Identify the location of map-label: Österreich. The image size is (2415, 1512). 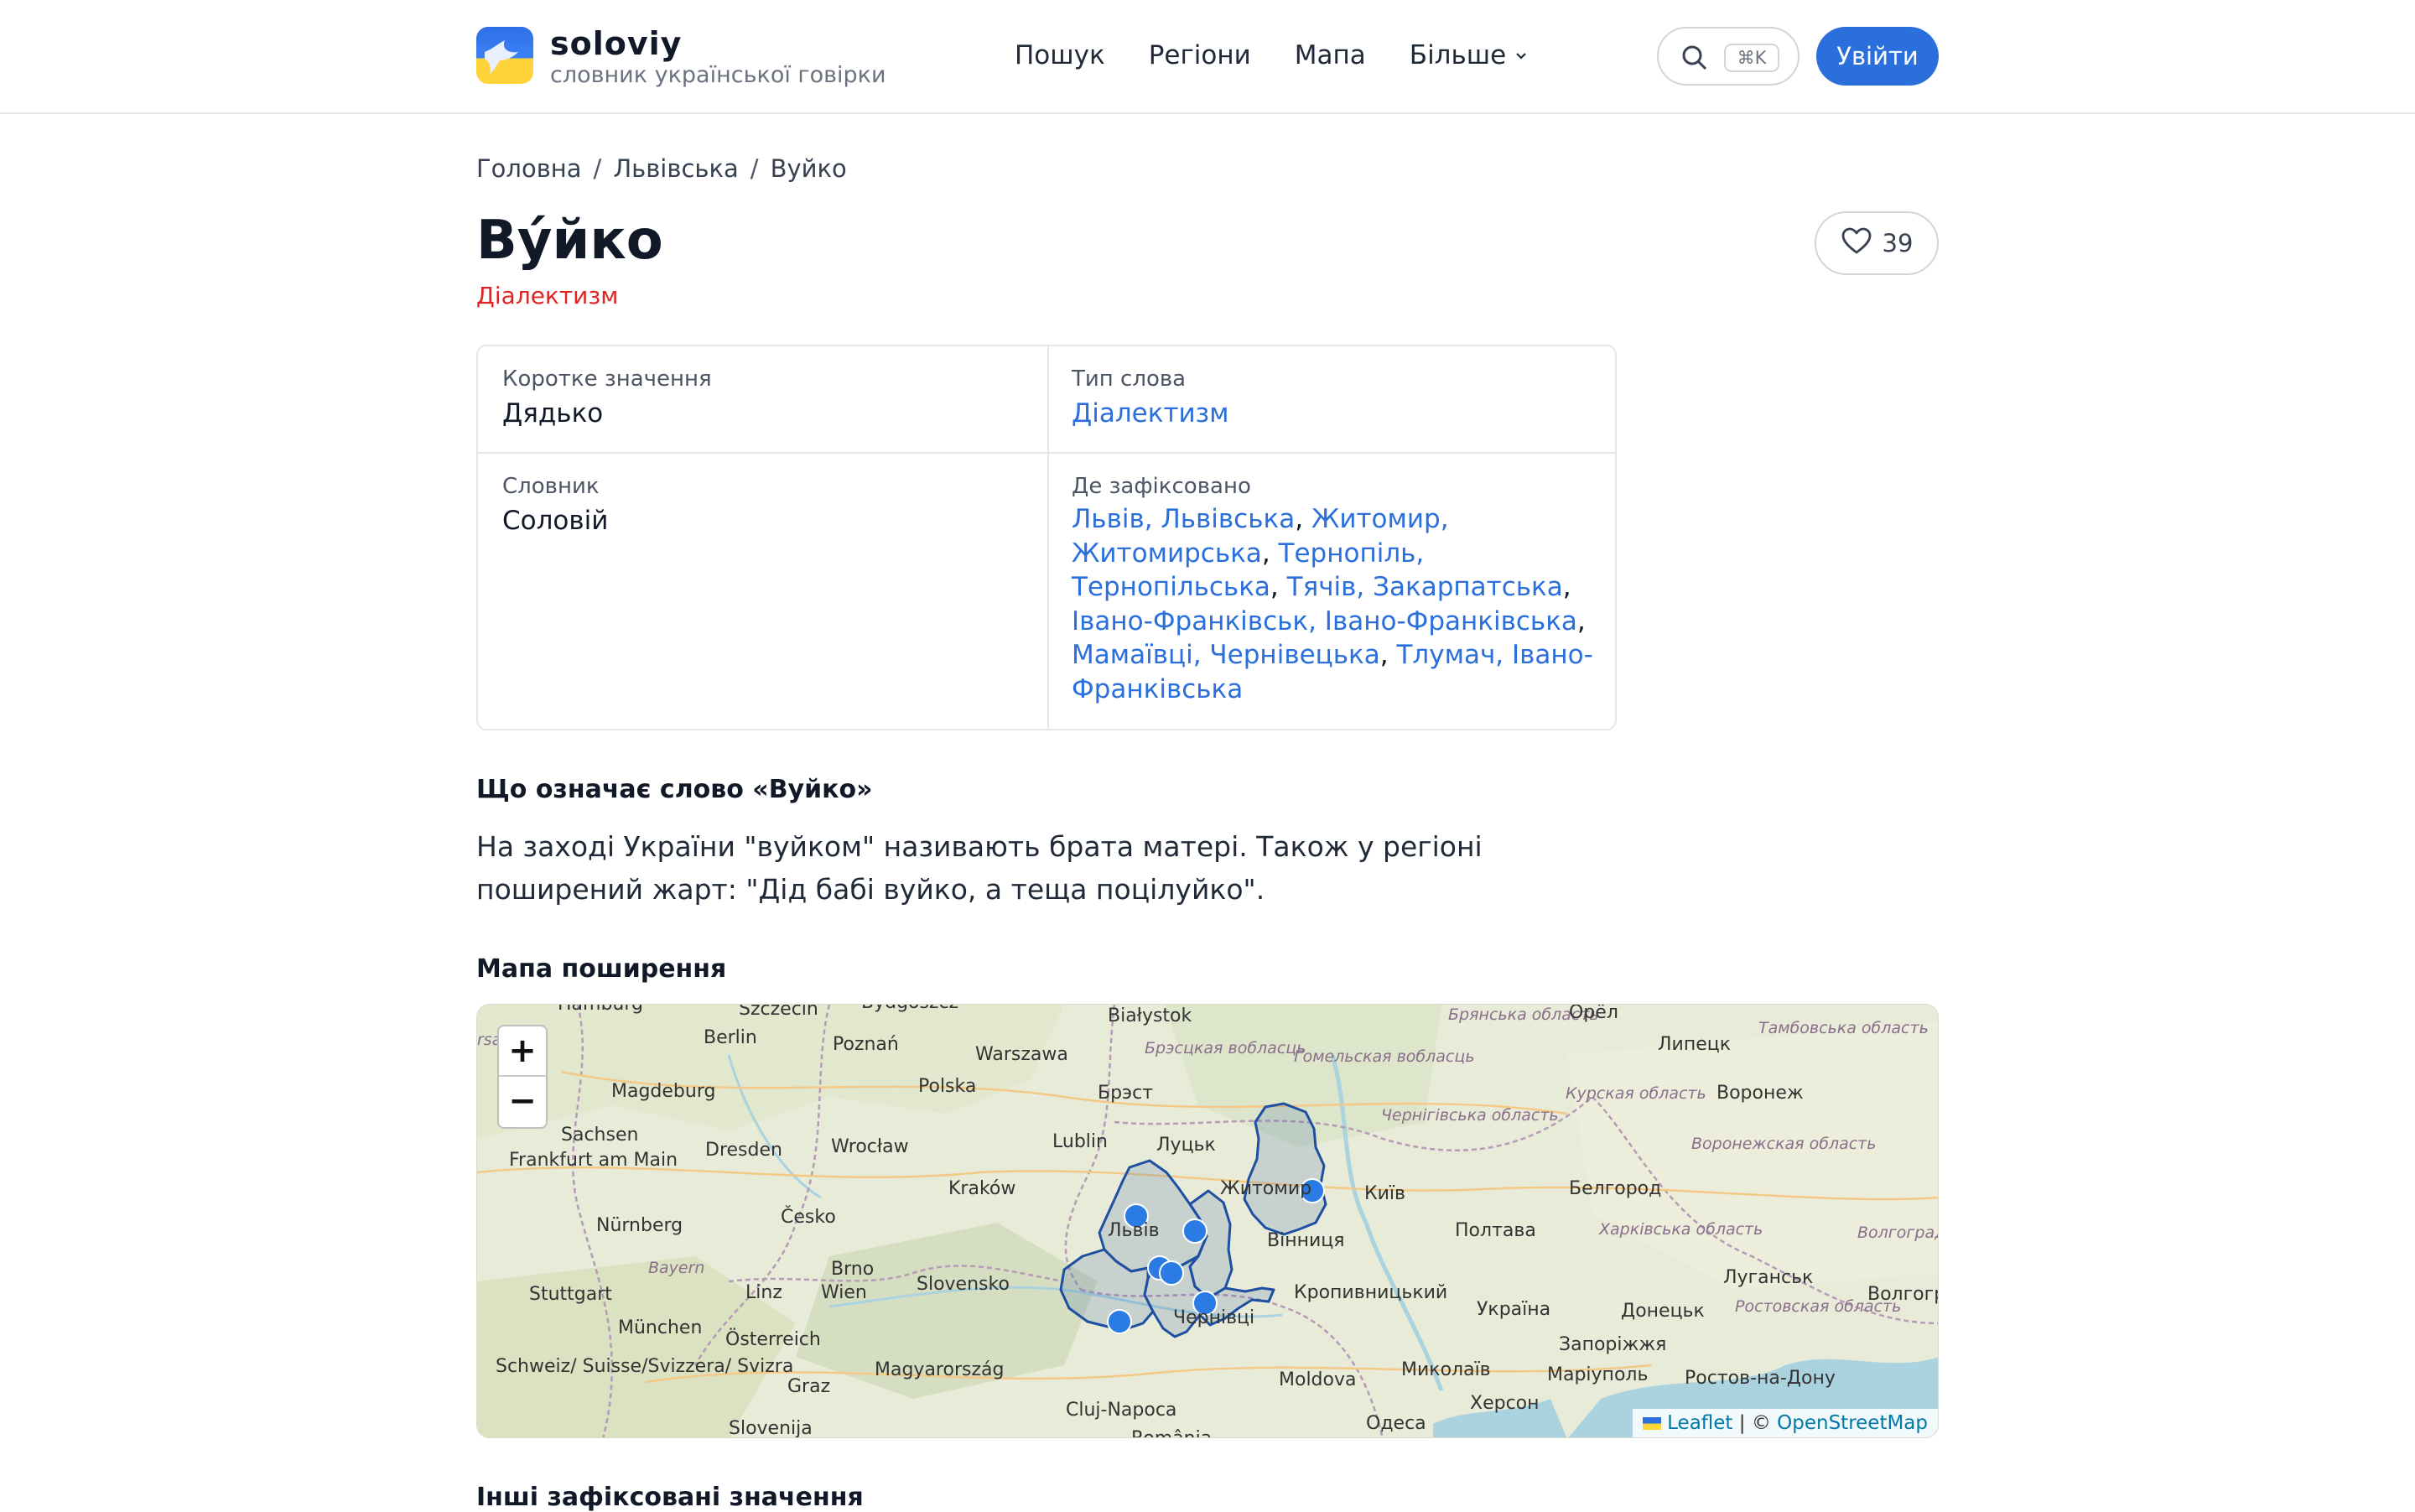
(773, 1339).